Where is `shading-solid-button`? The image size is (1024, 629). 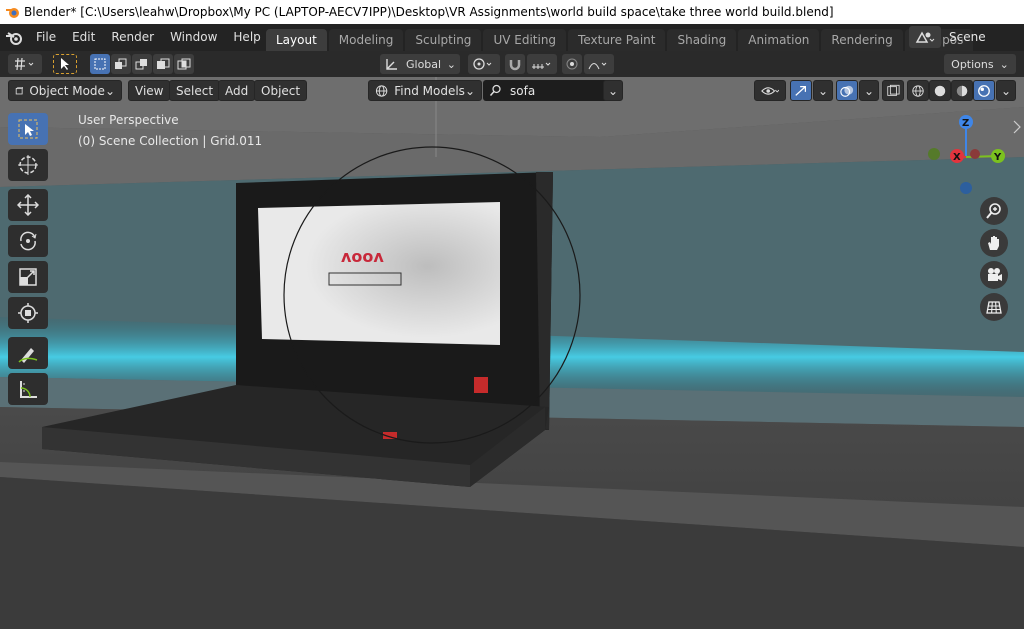
shading-solid-button is located at coordinates (940, 90).